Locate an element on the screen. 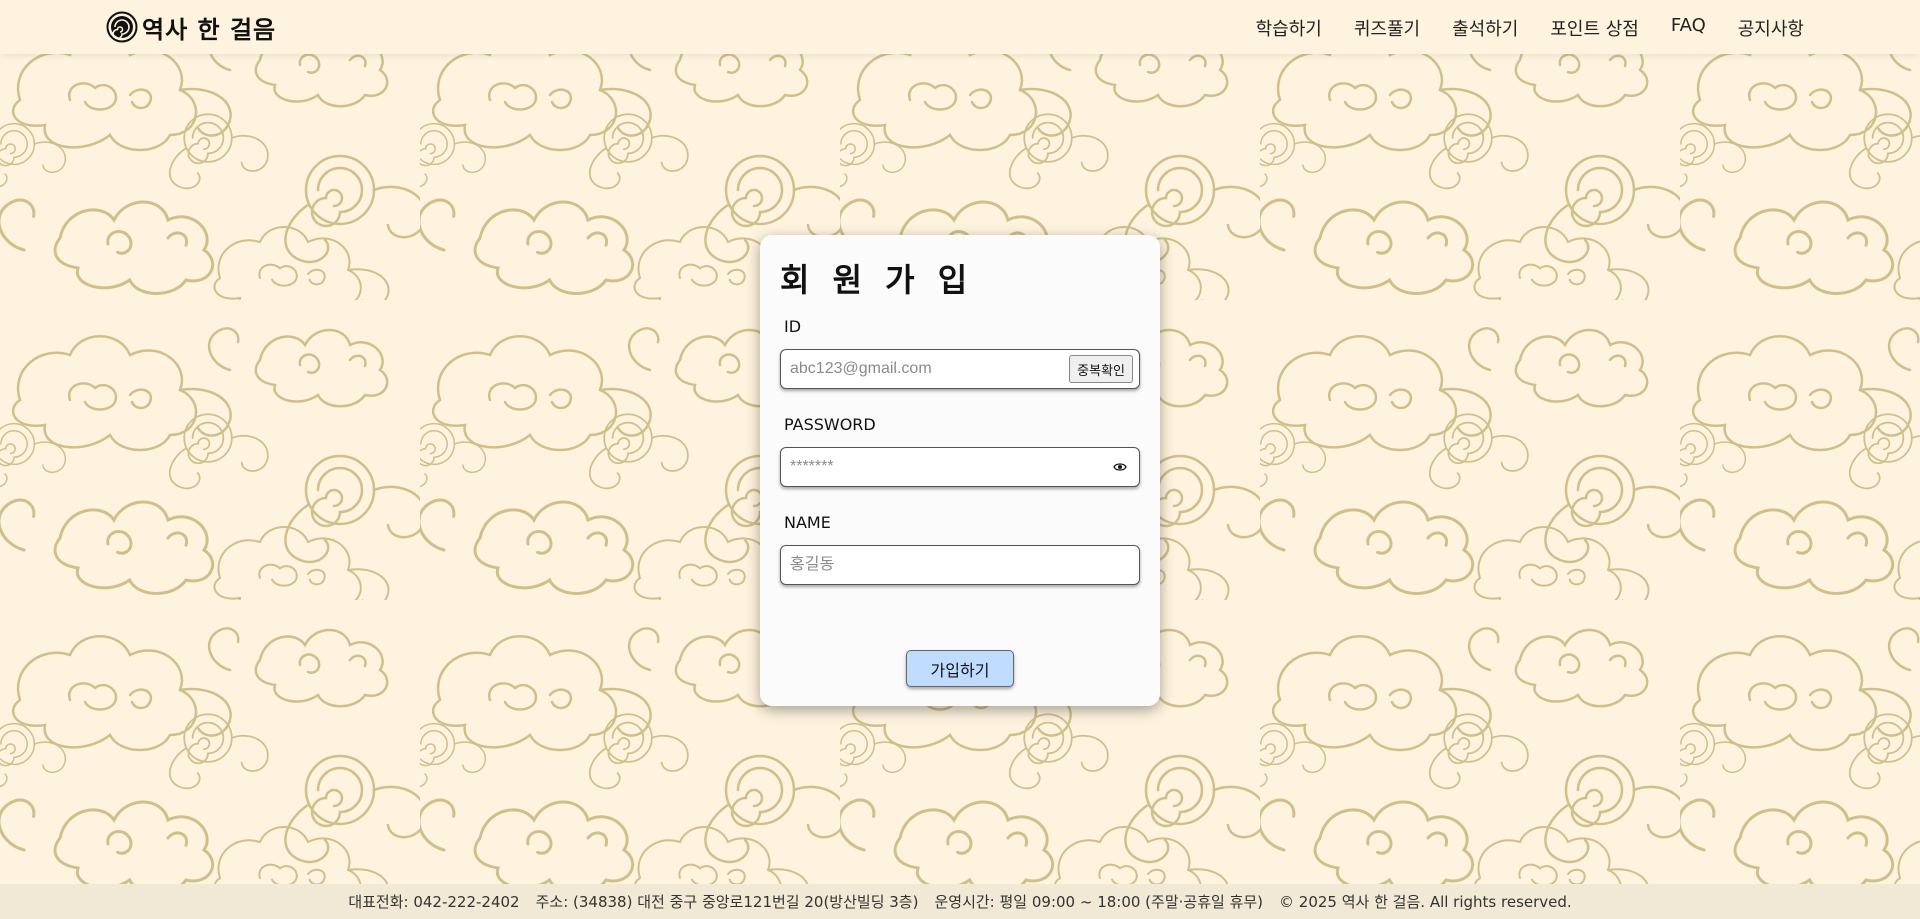  page-title: 회 원 가 입 is located at coordinates (877, 280).